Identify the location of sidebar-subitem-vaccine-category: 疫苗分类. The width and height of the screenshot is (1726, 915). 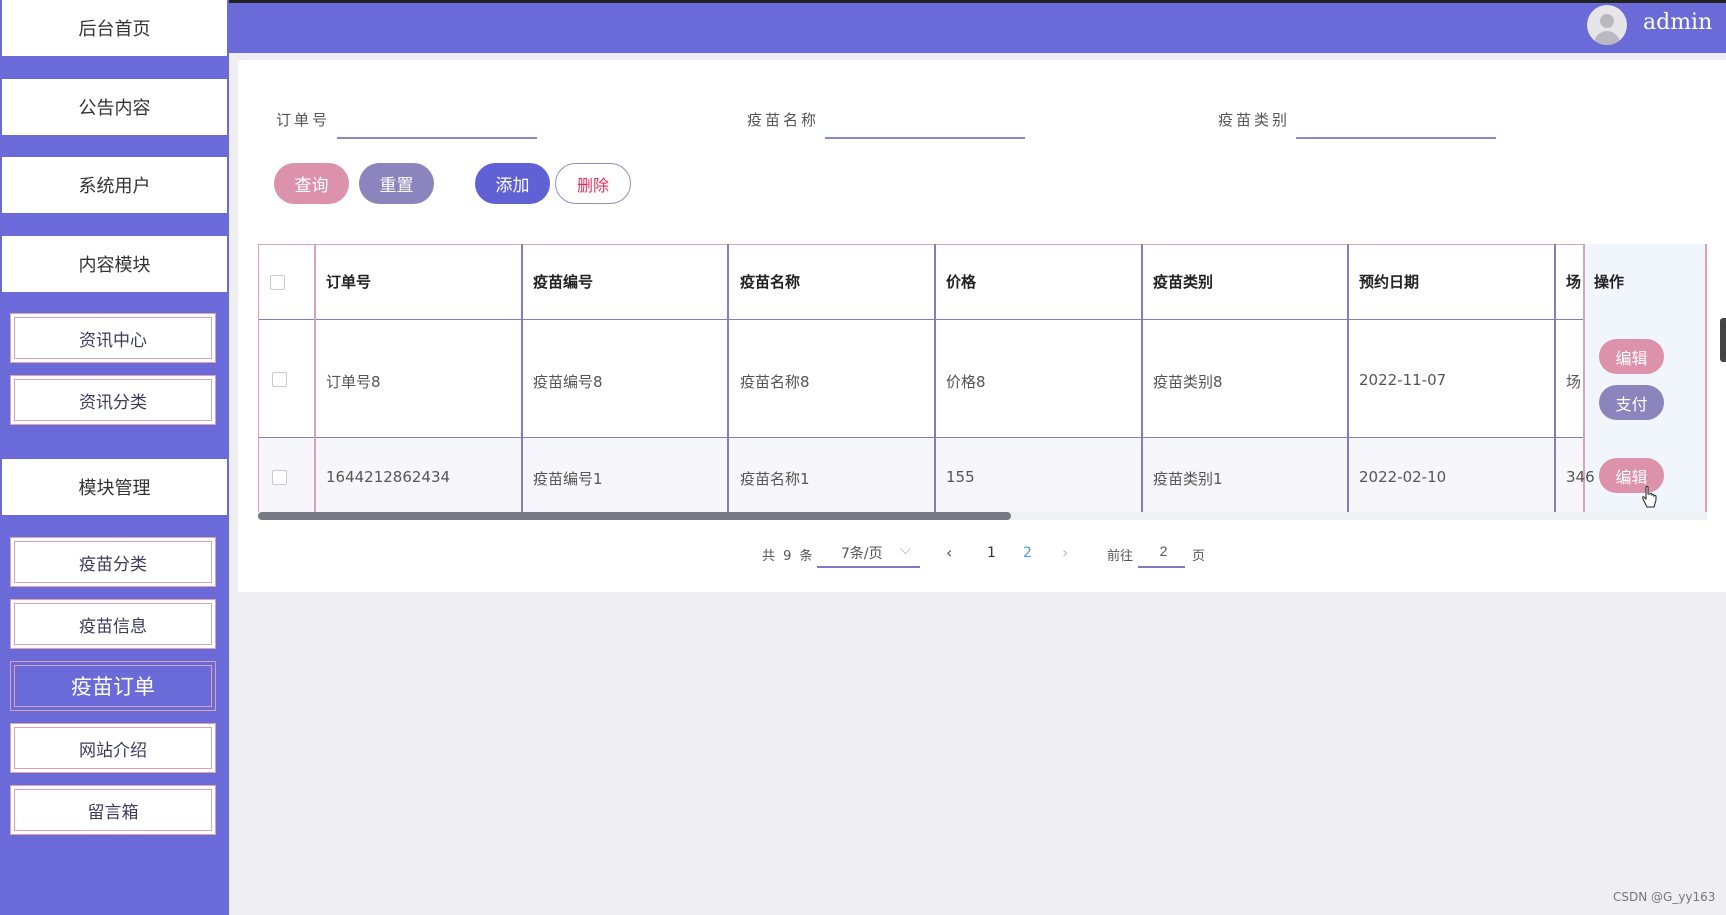
(113, 562).